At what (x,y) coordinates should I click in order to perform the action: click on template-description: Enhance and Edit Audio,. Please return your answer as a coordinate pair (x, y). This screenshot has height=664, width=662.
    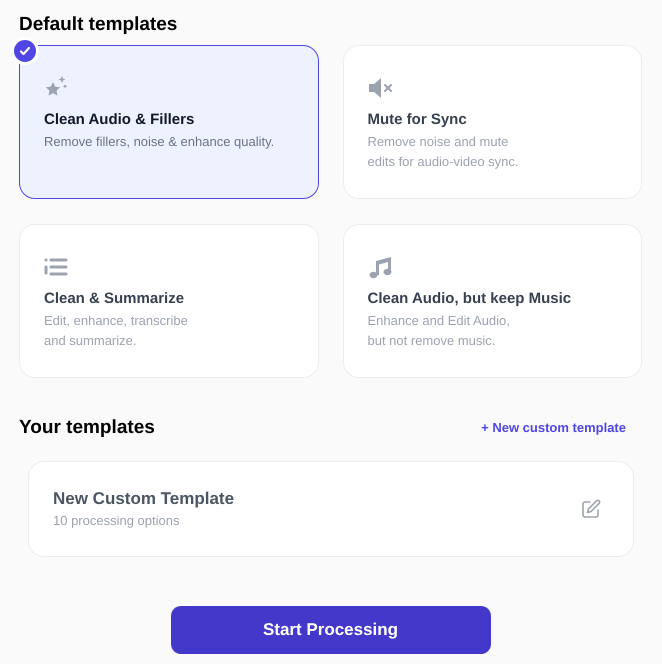
    Looking at the image, I should click on (439, 321).